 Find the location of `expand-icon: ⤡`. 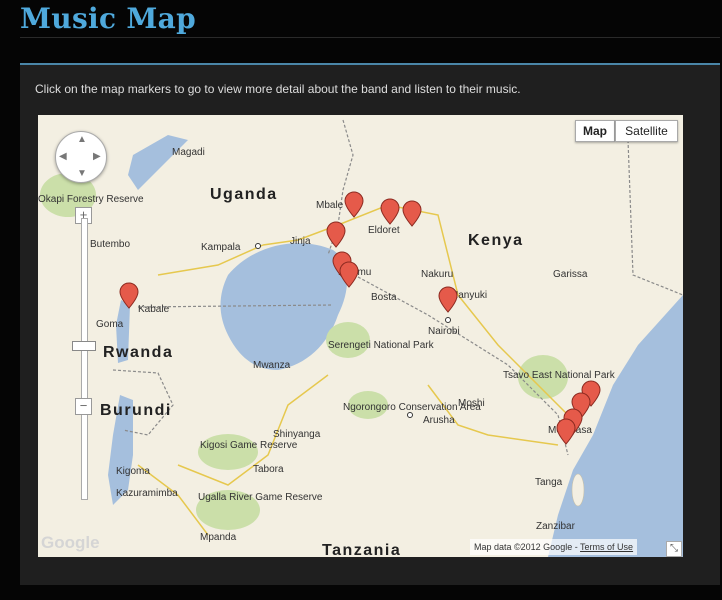

expand-icon: ⤡ is located at coordinates (674, 549).